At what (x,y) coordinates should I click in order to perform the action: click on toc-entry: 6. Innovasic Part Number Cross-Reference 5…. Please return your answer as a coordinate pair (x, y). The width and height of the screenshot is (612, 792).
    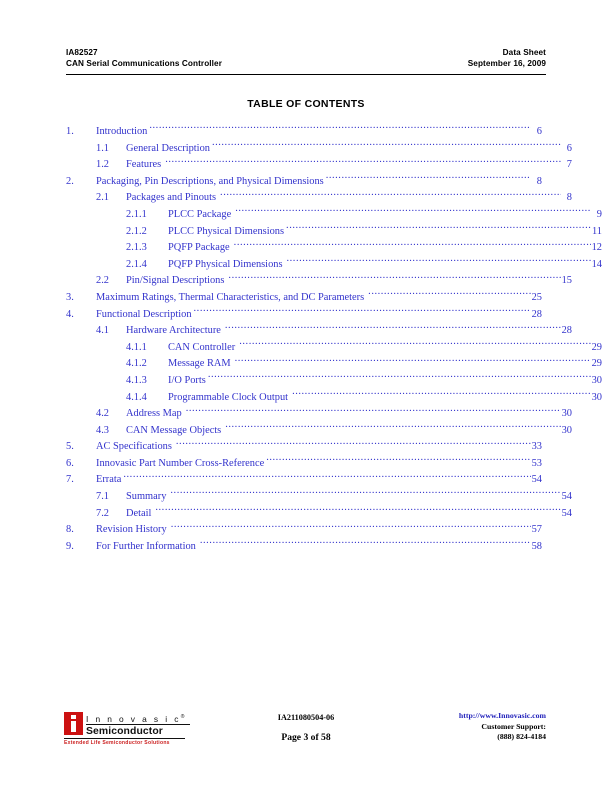
    Looking at the image, I should click on (304, 463).